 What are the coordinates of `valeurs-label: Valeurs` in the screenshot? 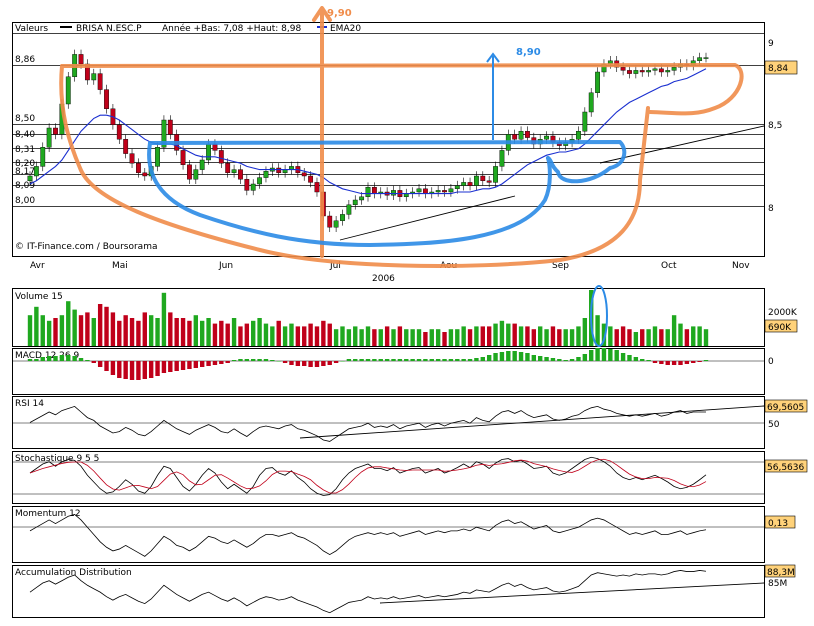 It's located at (31, 29).